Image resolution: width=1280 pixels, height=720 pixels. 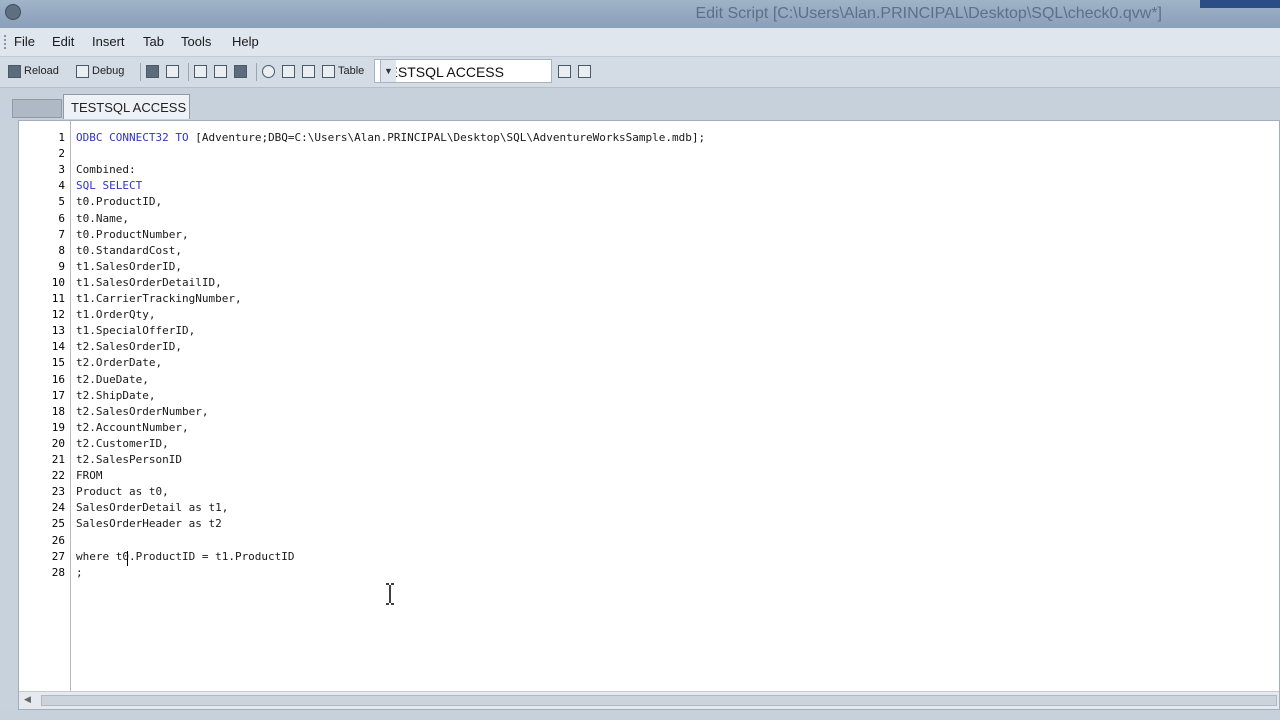 I want to click on code-line: 4 SQL SELECT, so click(x=639, y=186).